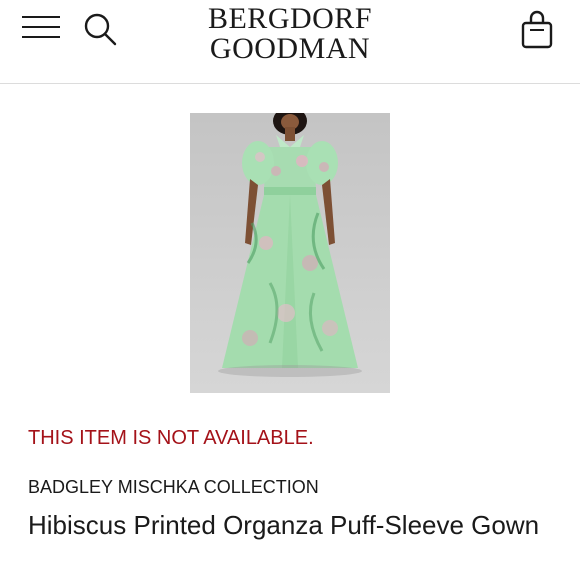 The height and width of the screenshot is (580, 580). Describe the element at coordinates (102, 30) in the screenshot. I see `search-icon` at that location.